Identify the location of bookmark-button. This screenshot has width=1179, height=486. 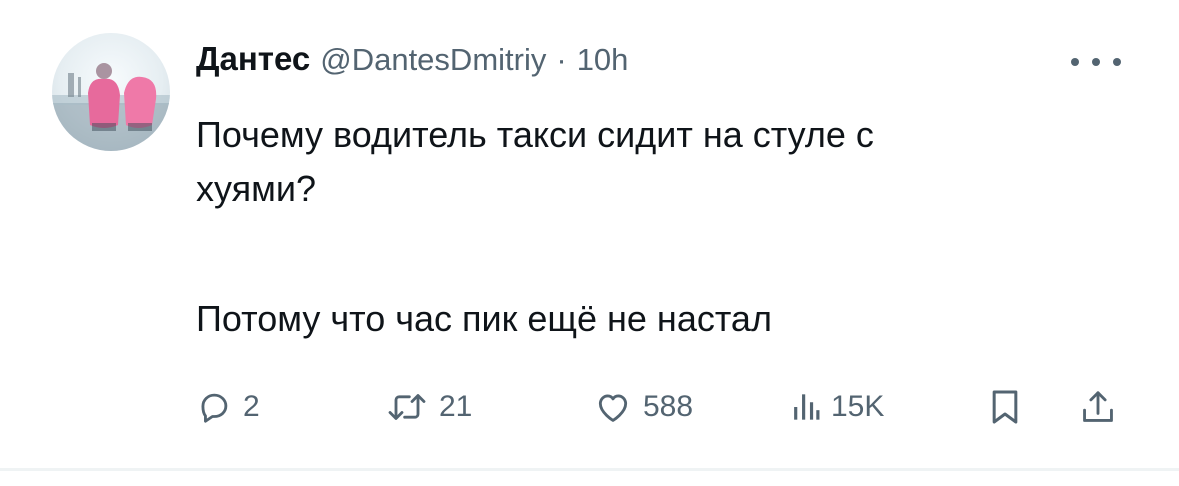
(1005, 407).